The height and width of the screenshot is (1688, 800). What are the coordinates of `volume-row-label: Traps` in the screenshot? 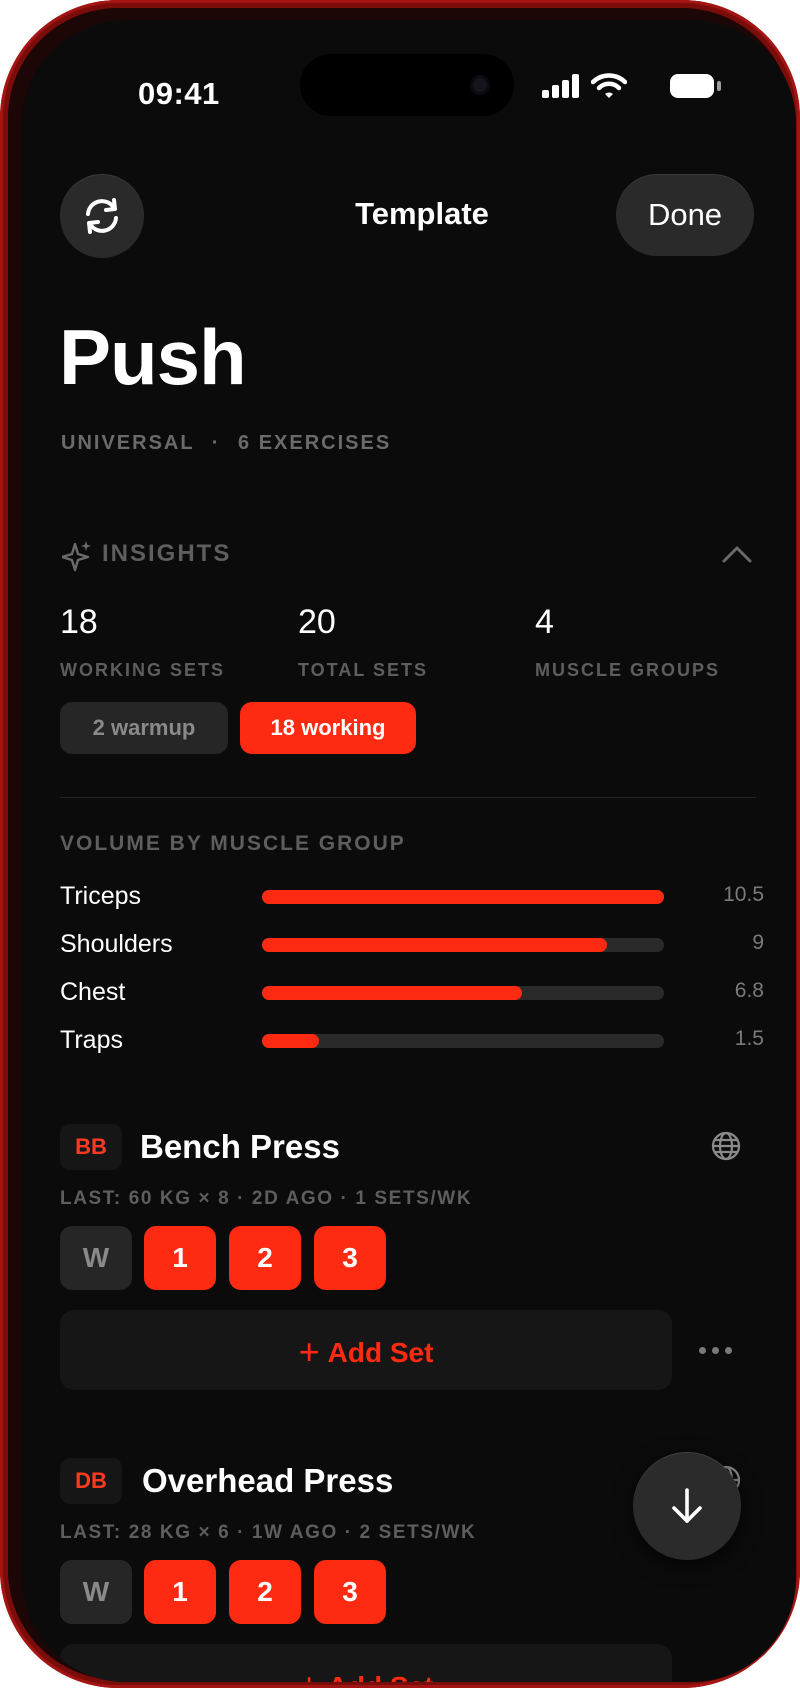 It's located at (91, 1040).